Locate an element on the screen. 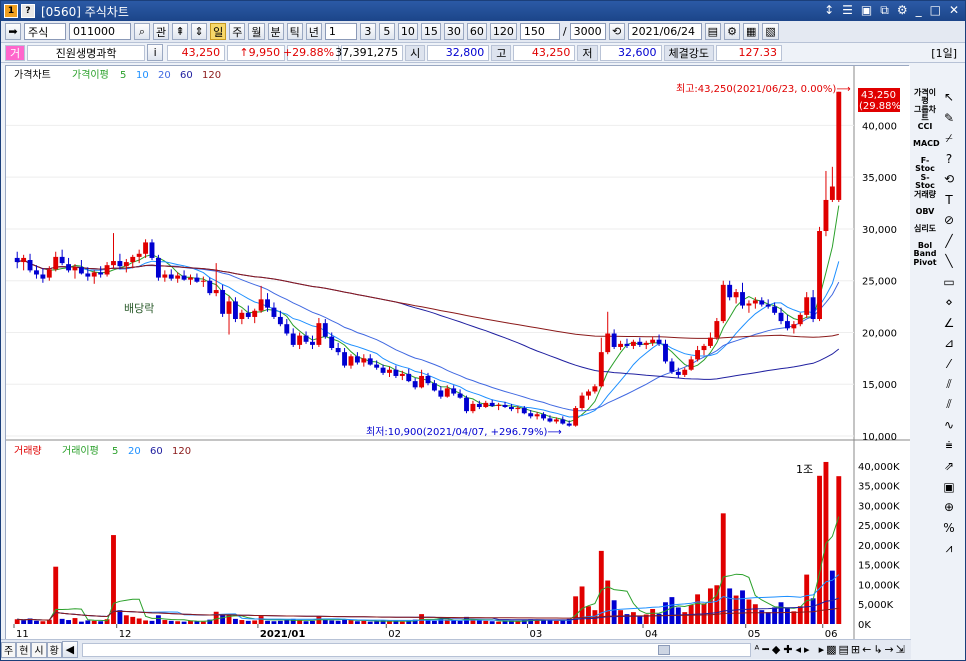 This screenshot has width=966, height=661. period-year: 년 is located at coordinates (313, 31).